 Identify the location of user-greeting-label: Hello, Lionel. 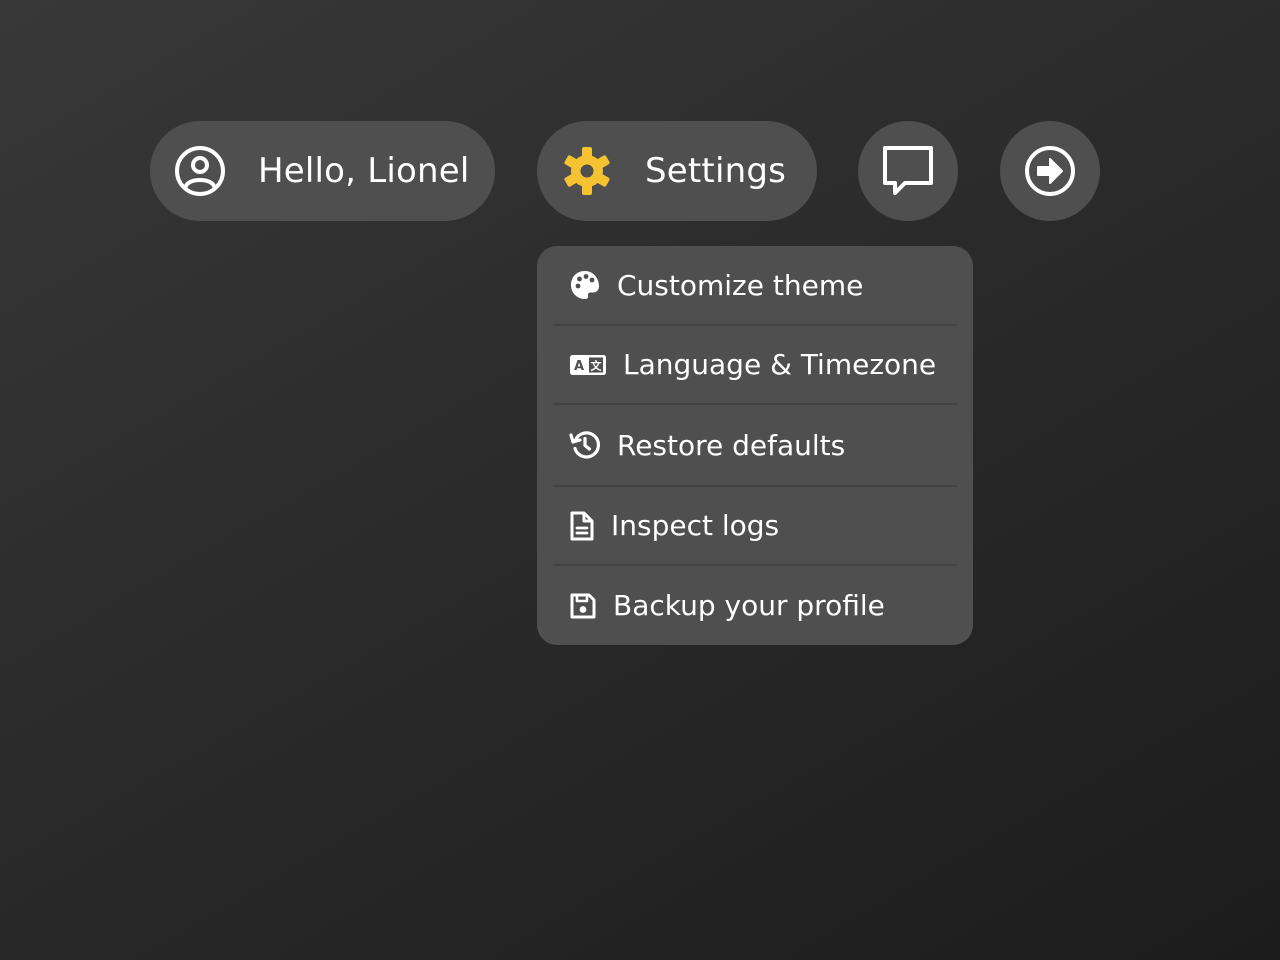
(364, 171).